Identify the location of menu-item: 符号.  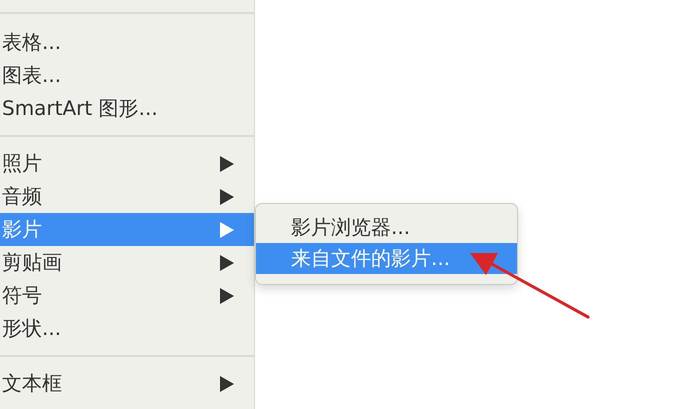
(127, 295).